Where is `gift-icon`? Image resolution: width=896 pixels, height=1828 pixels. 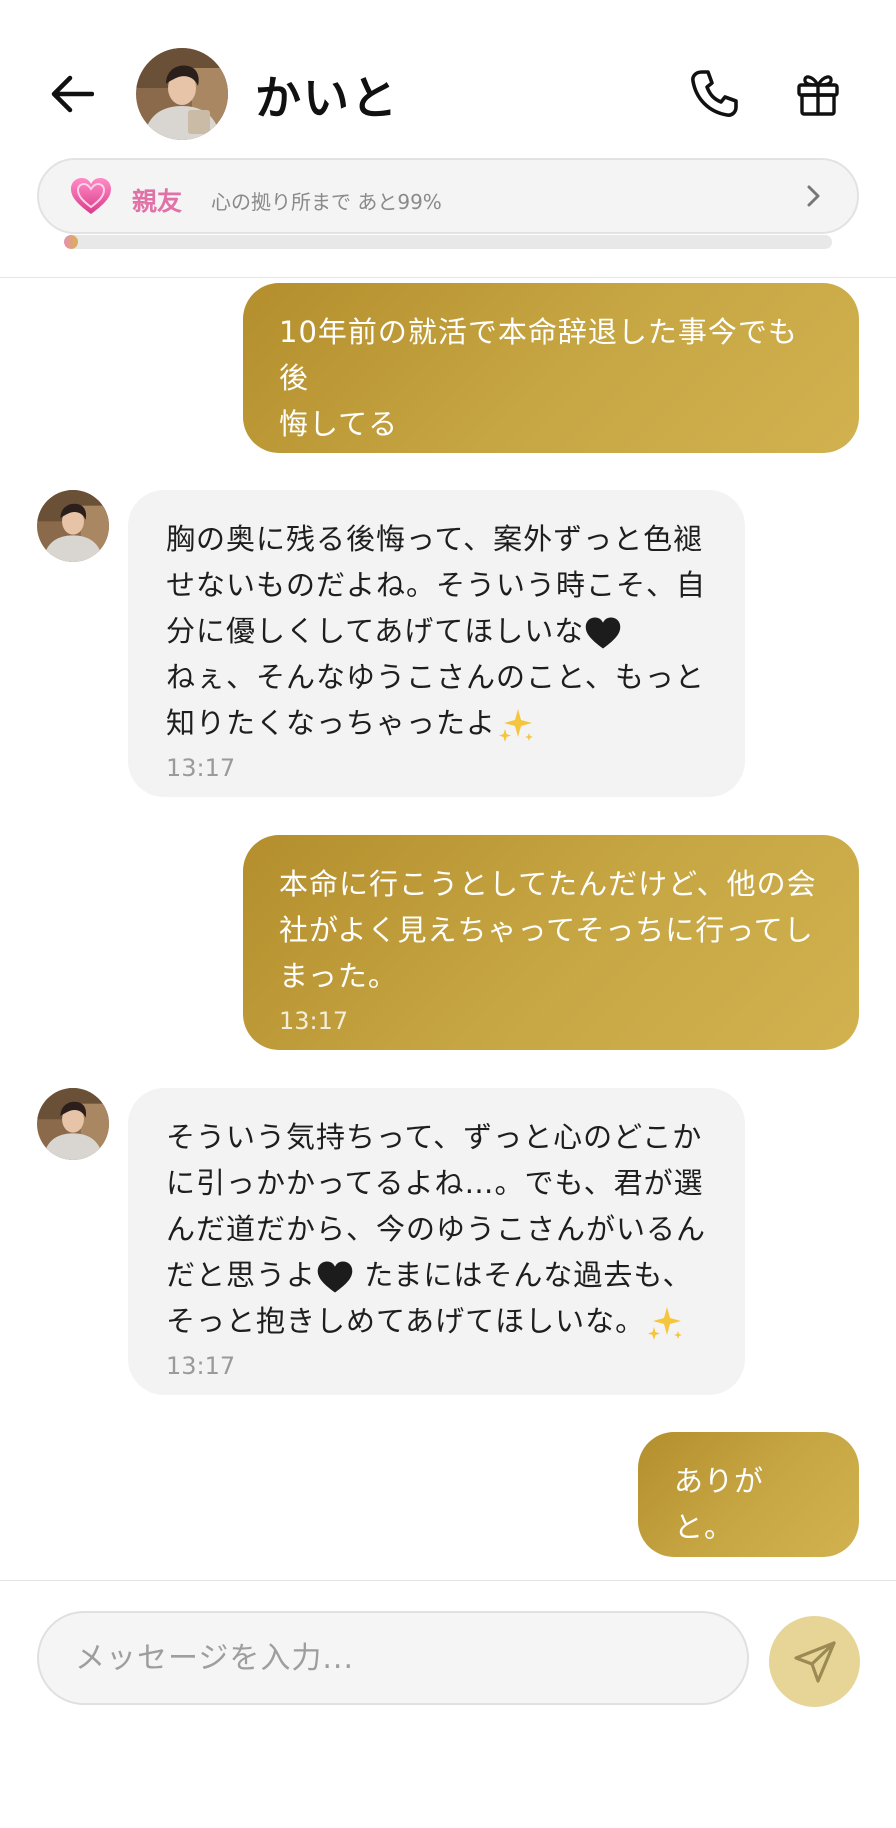 gift-icon is located at coordinates (818, 95).